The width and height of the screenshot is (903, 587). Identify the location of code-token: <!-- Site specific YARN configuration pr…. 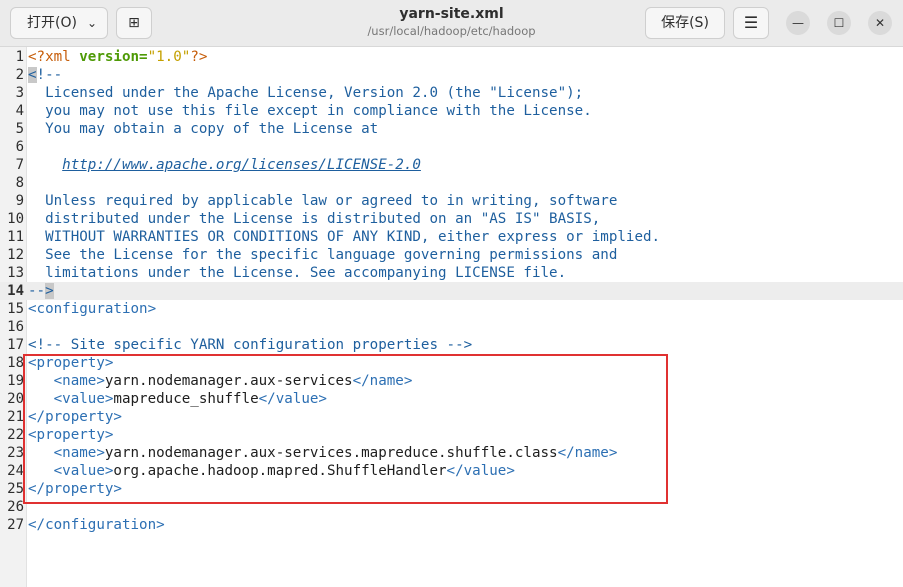
(250, 345).